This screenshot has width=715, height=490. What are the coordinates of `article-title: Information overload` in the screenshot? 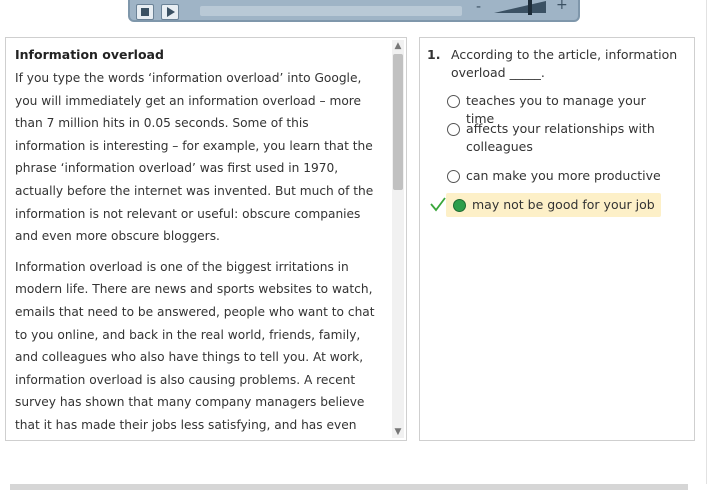 It's located at (89, 54).